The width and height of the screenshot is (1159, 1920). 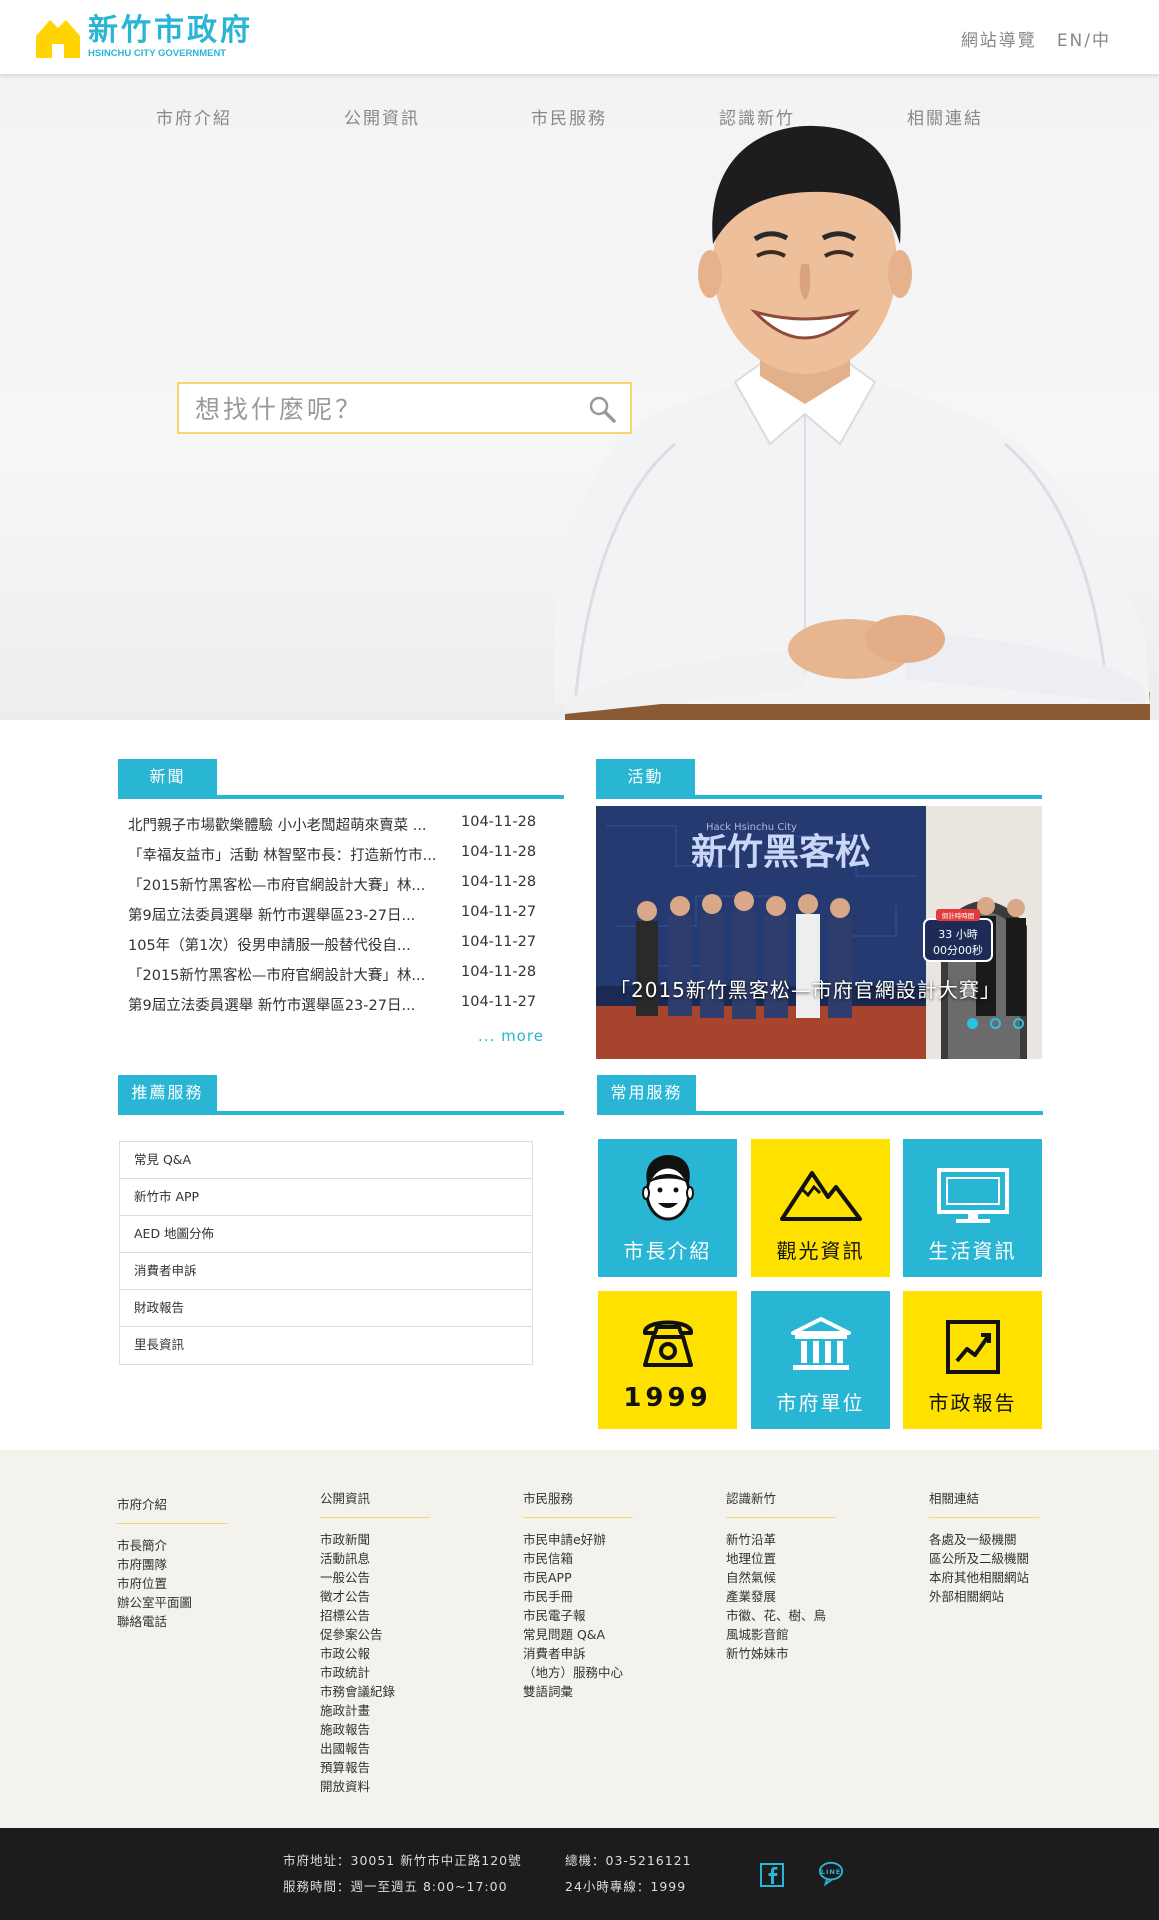 I want to click on tile-city-report: 市政報告, so click(x=972, y=1360).